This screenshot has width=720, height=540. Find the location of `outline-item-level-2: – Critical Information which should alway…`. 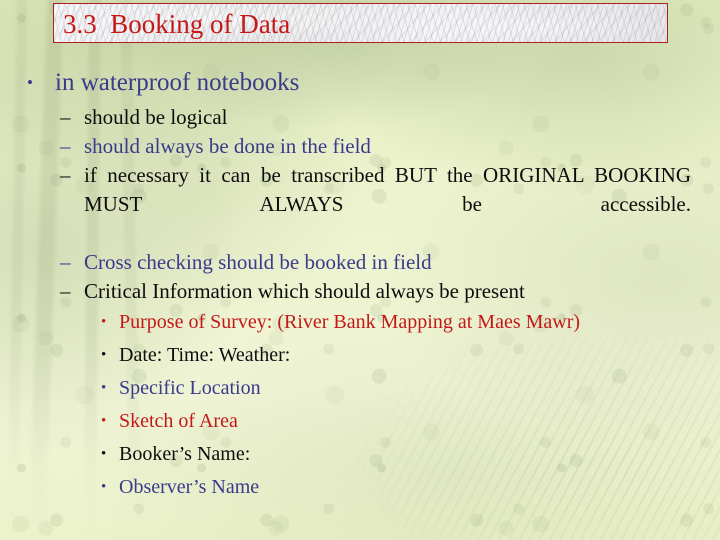

outline-item-level-2: – Critical Information which should alway… is located at coordinates (360, 291).